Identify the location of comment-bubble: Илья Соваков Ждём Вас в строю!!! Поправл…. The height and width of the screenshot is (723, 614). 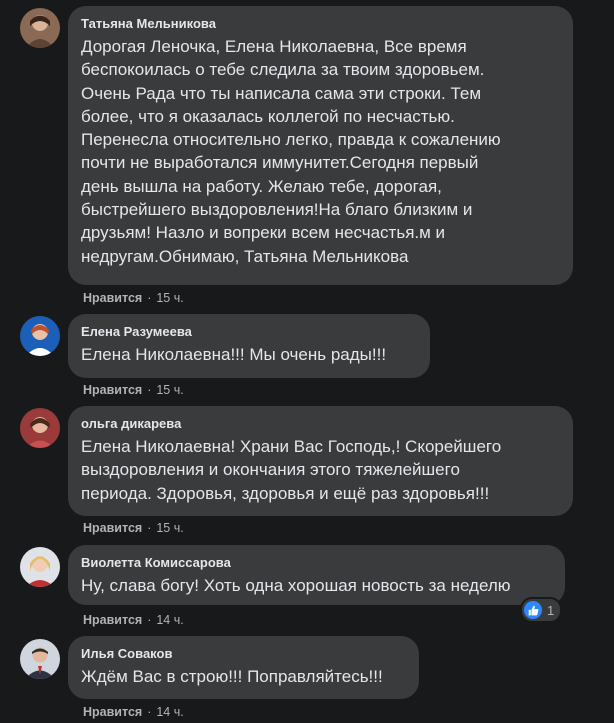
(243, 667).